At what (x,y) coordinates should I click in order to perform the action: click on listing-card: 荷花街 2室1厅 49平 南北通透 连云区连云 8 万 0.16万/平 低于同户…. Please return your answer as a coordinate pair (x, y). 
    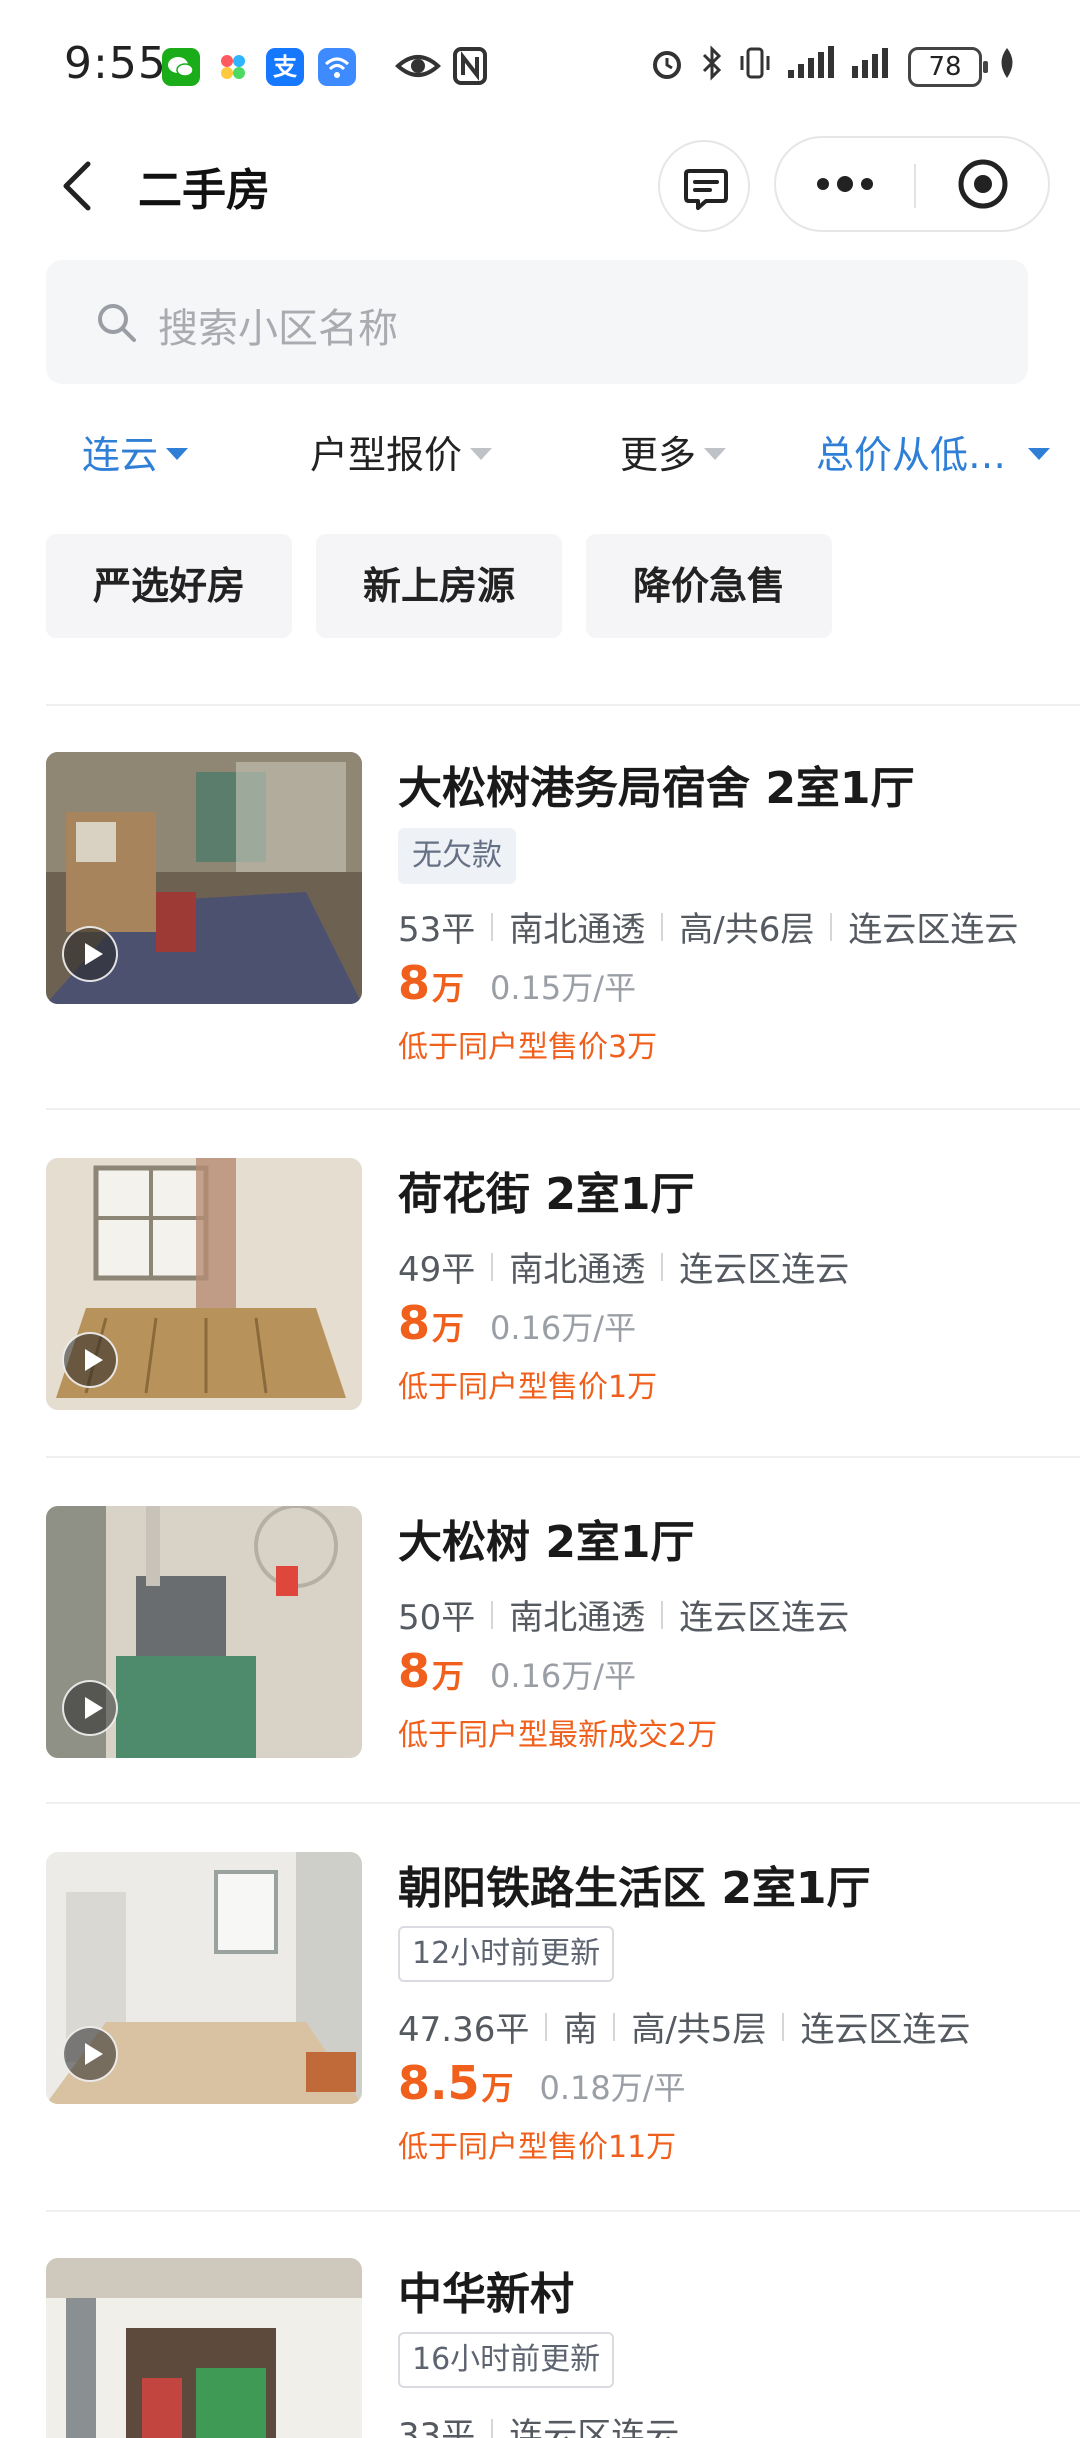
    Looking at the image, I should click on (540, 1288).